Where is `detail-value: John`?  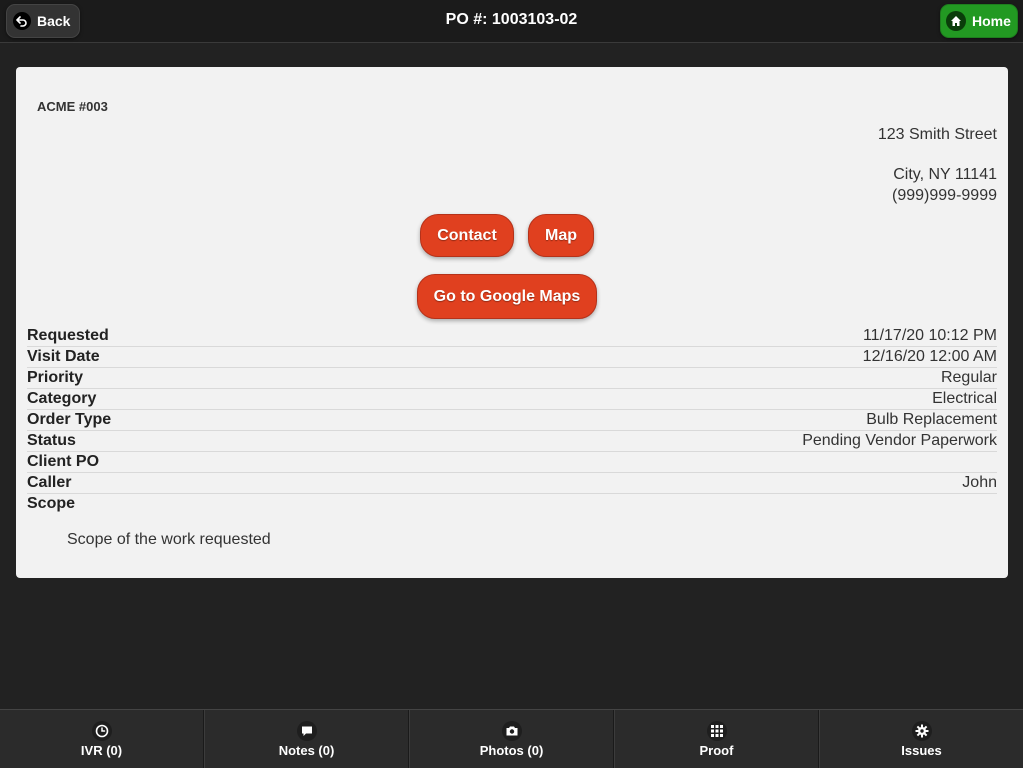 detail-value: John is located at coordinates (979, 482).